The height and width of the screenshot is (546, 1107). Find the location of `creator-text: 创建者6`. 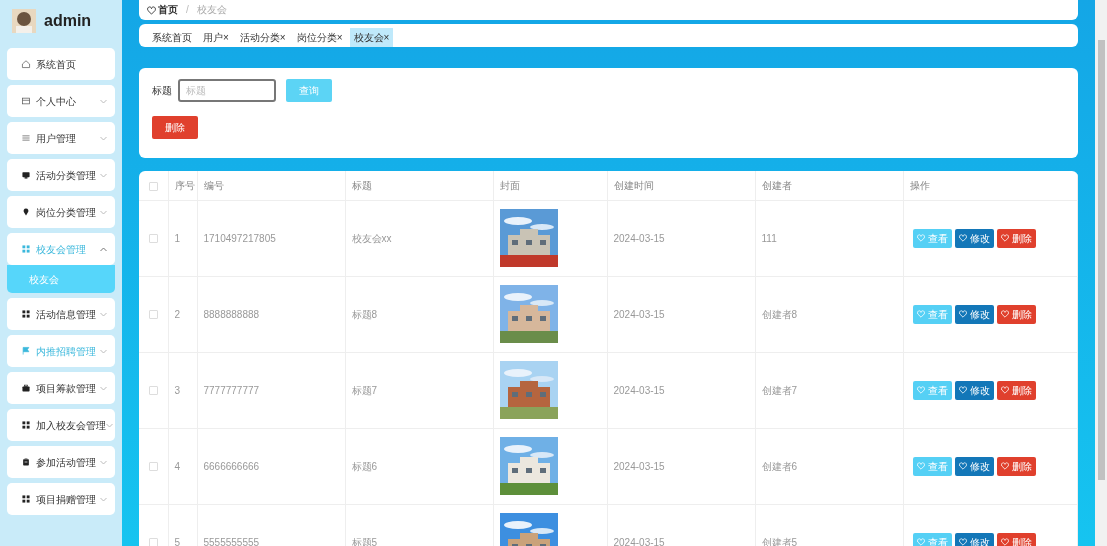

creator-text: 创建者6 is located at coordinates (779, 466).